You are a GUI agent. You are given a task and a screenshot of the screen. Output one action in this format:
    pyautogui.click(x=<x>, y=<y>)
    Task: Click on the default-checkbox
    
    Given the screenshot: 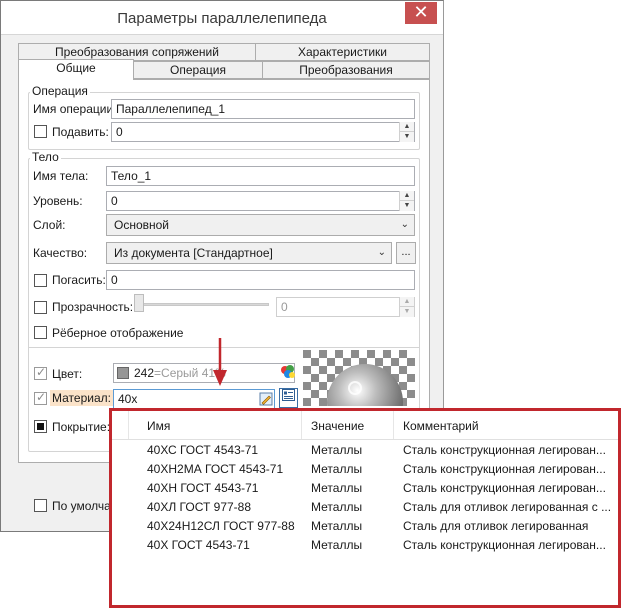 What is the action you would take?
    pyautogui.click(x=40, y=505)
    